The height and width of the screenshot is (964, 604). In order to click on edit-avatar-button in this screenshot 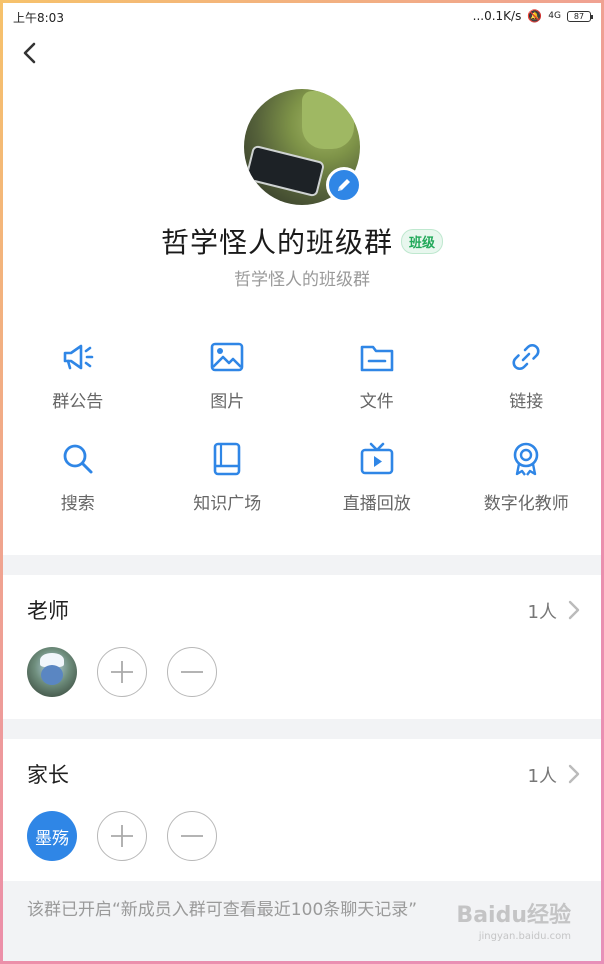, I will do `click(344, 185)`.